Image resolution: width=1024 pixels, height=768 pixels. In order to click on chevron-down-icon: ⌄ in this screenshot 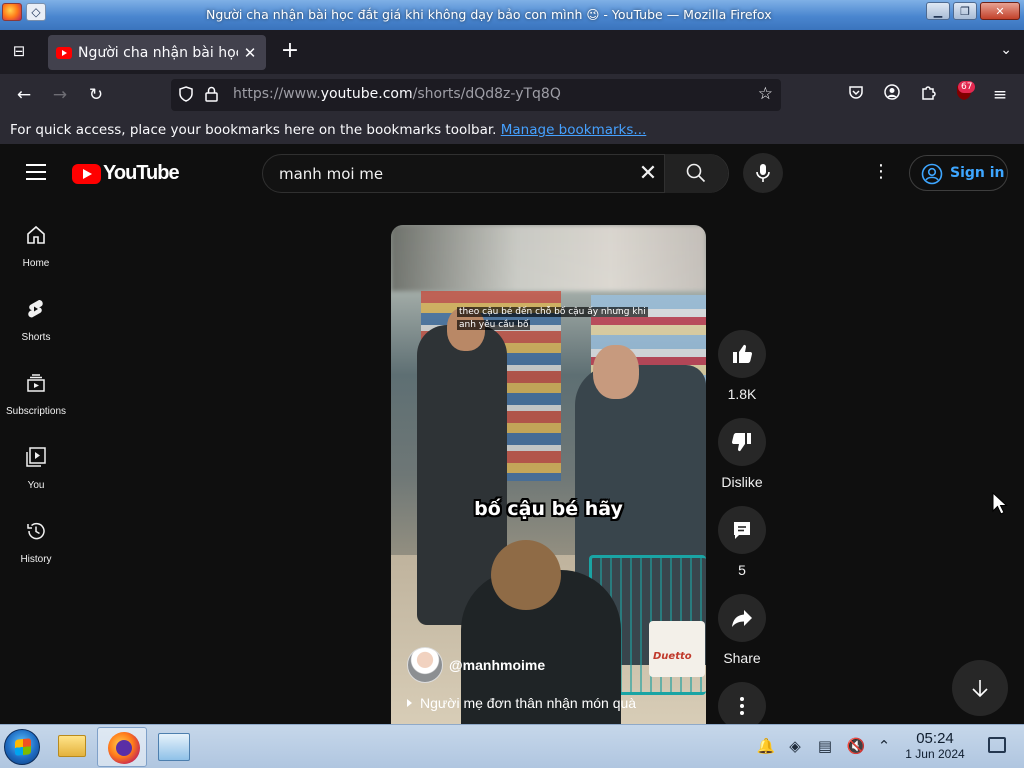, I will do `click(1006, 50)`.